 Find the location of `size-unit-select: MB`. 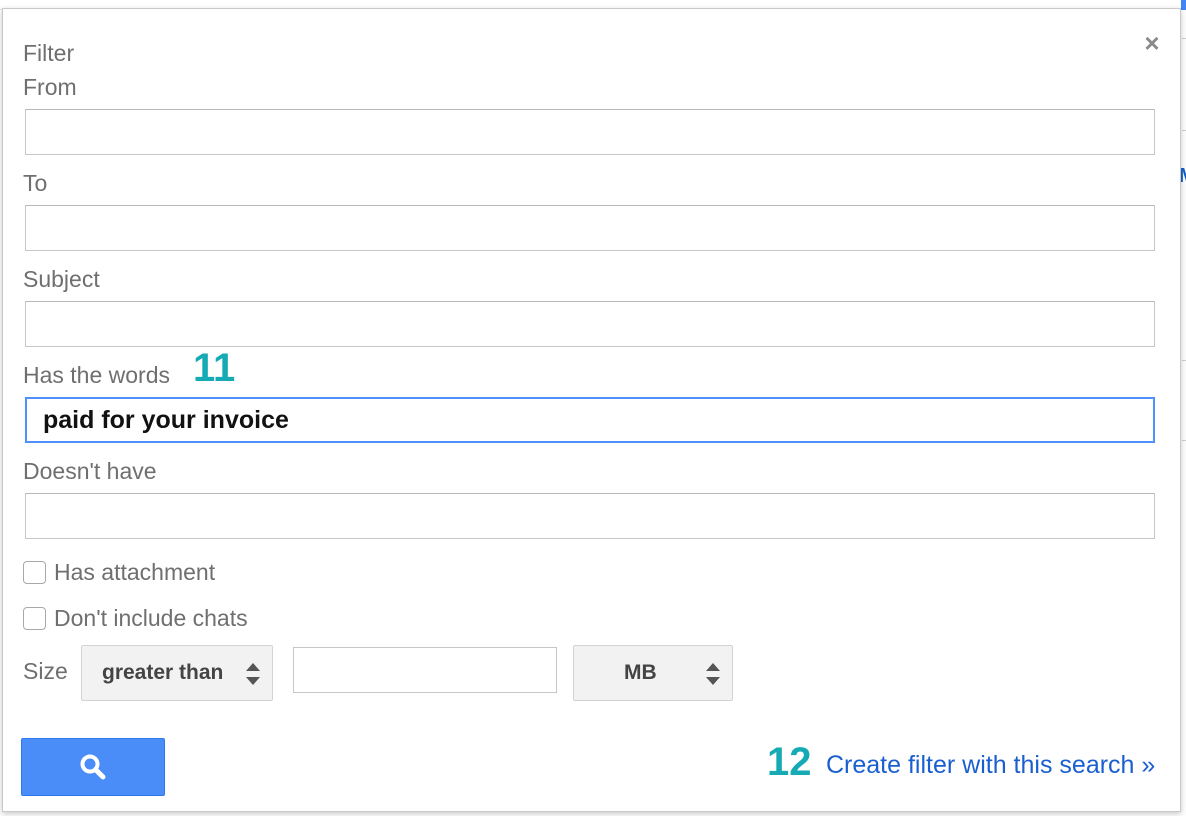

size-unit-select: MB is located at coordinates (653, 673).